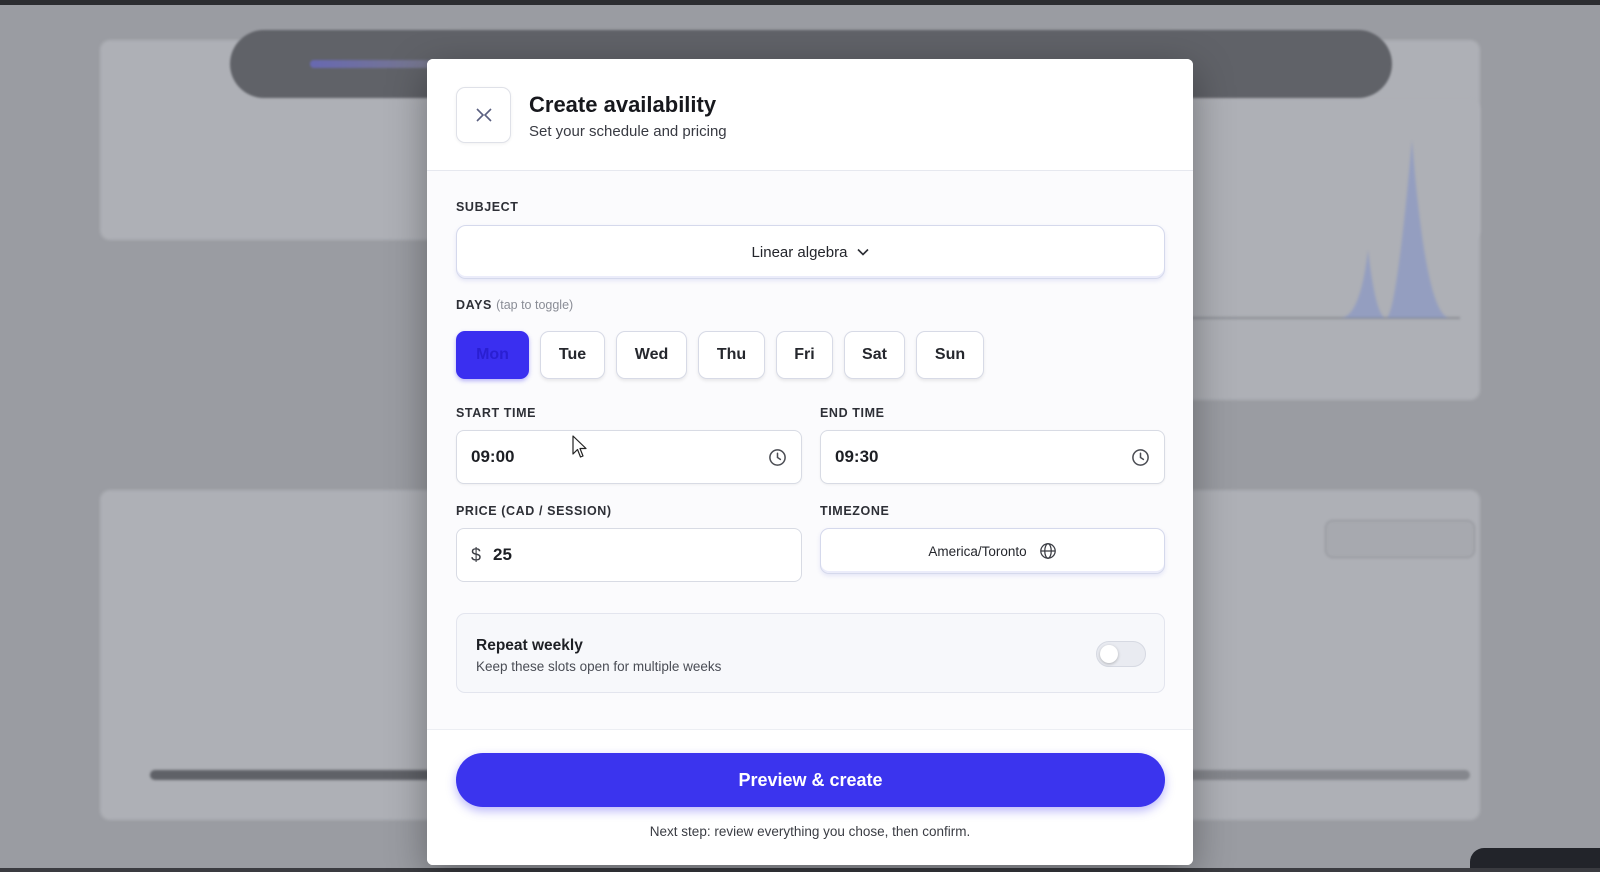 This screenshot has height=872, width=1600. I want to click on modal-subtitle: Set your schedule and pricing, so click(628, 131).